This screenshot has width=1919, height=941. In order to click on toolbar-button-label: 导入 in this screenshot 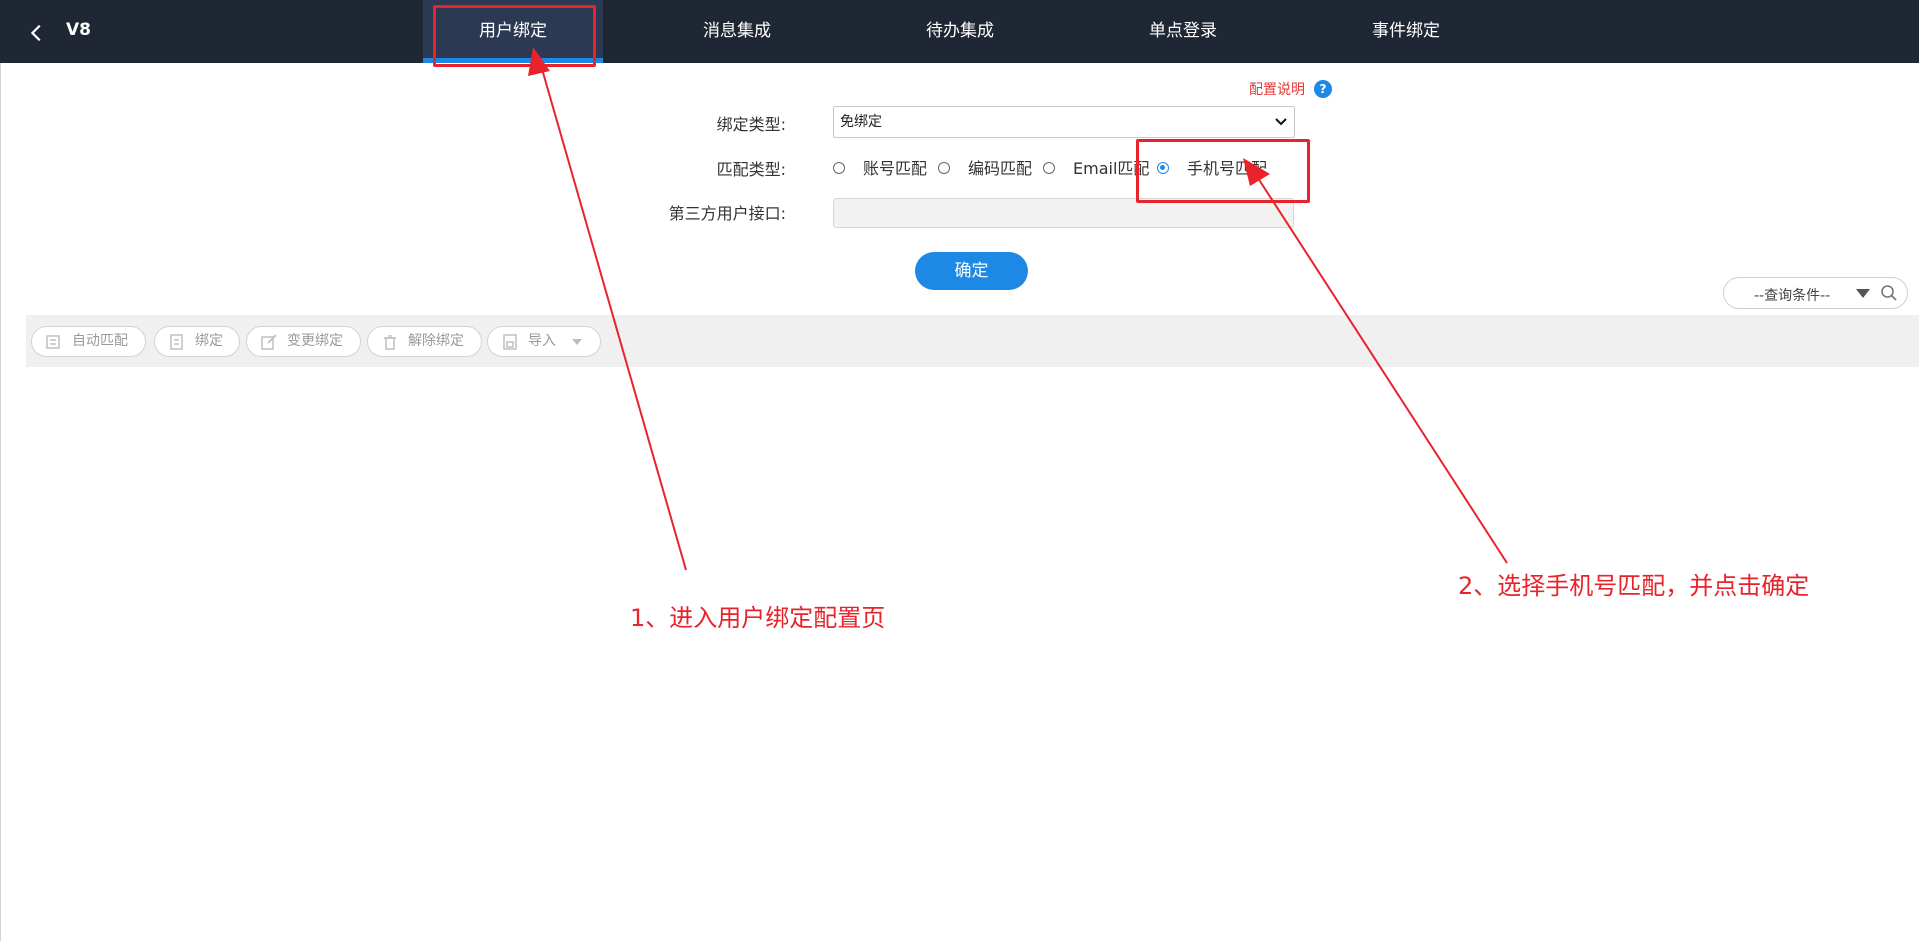, I will do `click(542, 341)`.